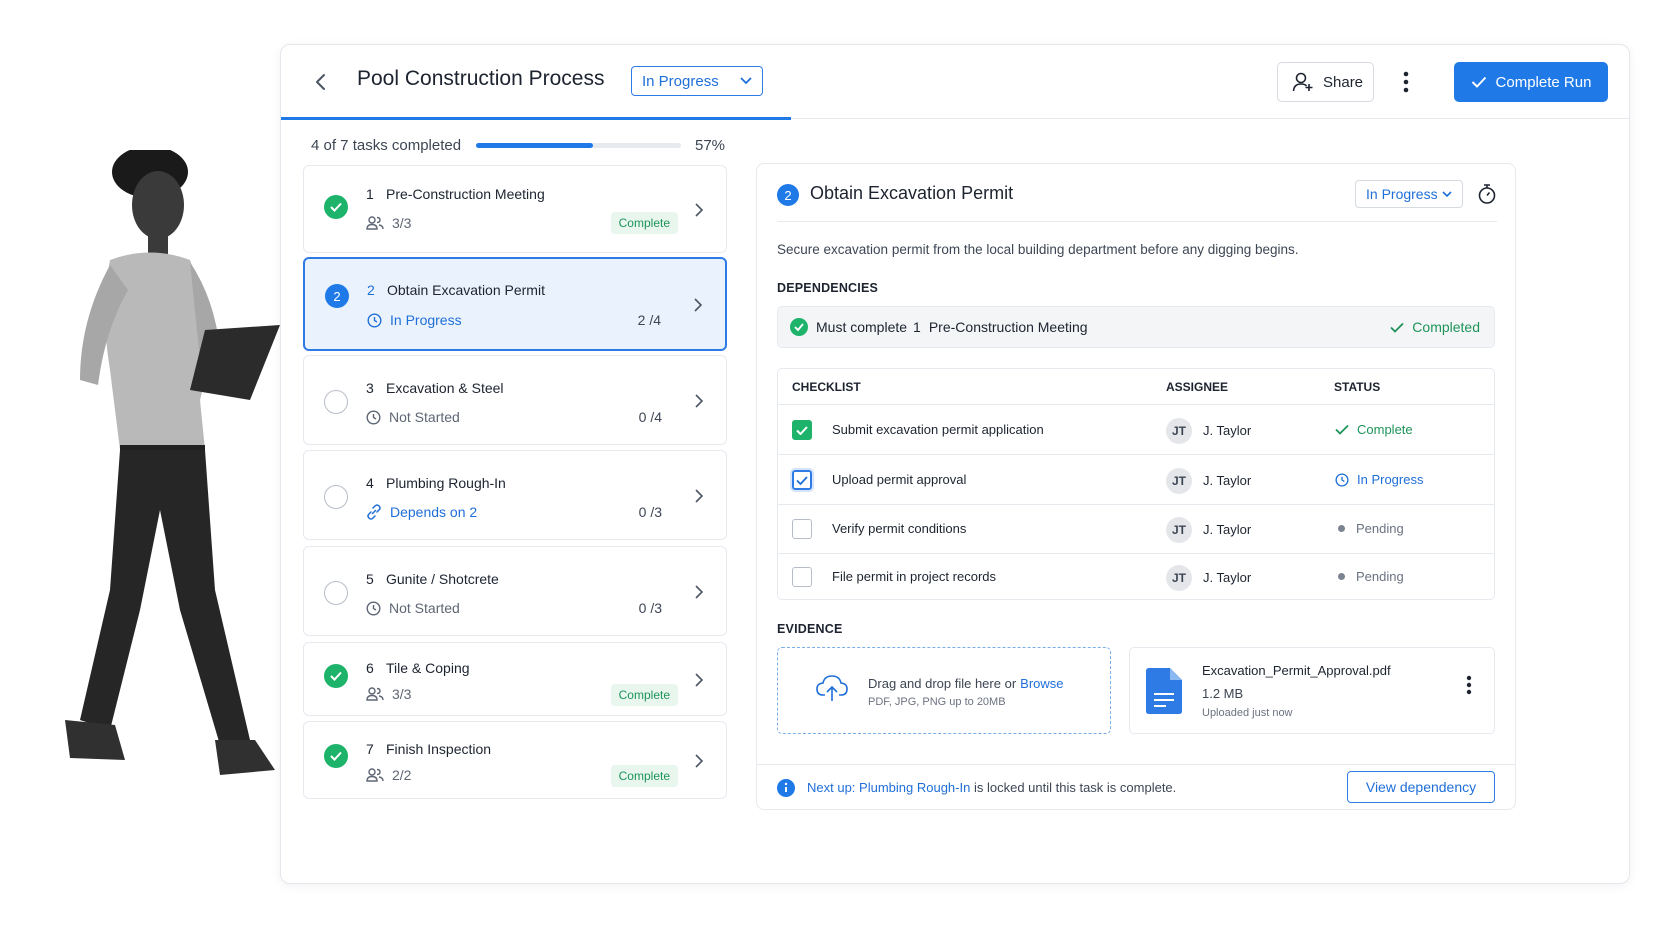  I want to click on back-button, so click(320, 82).